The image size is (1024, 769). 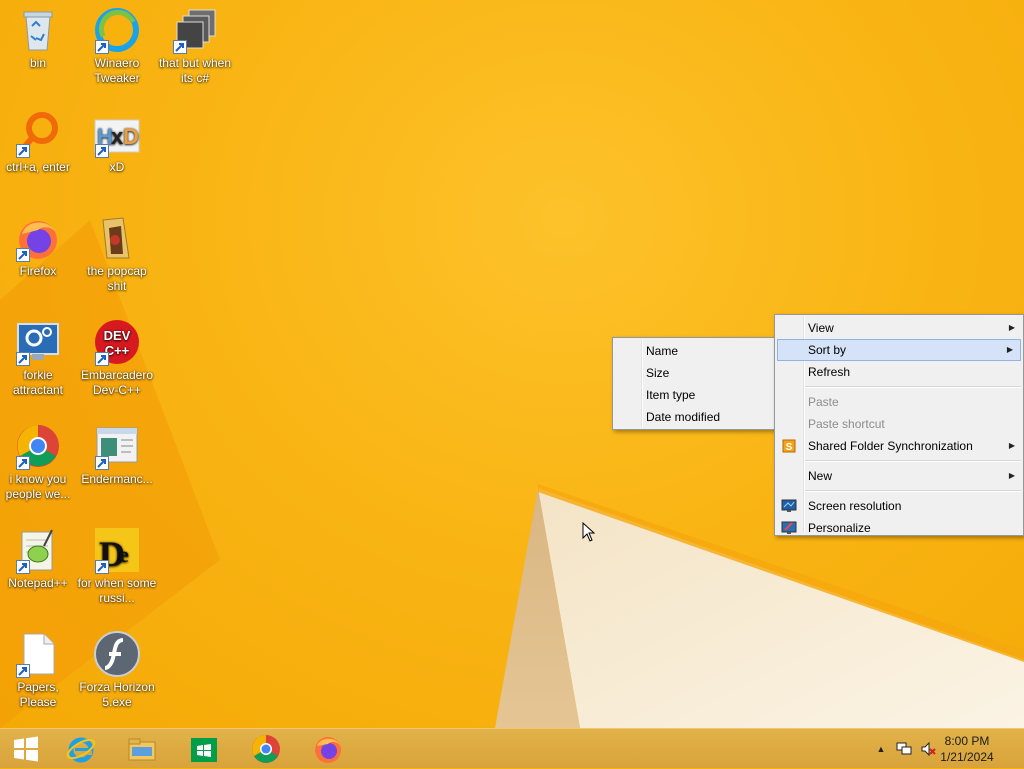 What do you see at coordinates (37, 63) in the screenshot?
I see `desktop-icon-label: bin` at bounding box center [37, 63].